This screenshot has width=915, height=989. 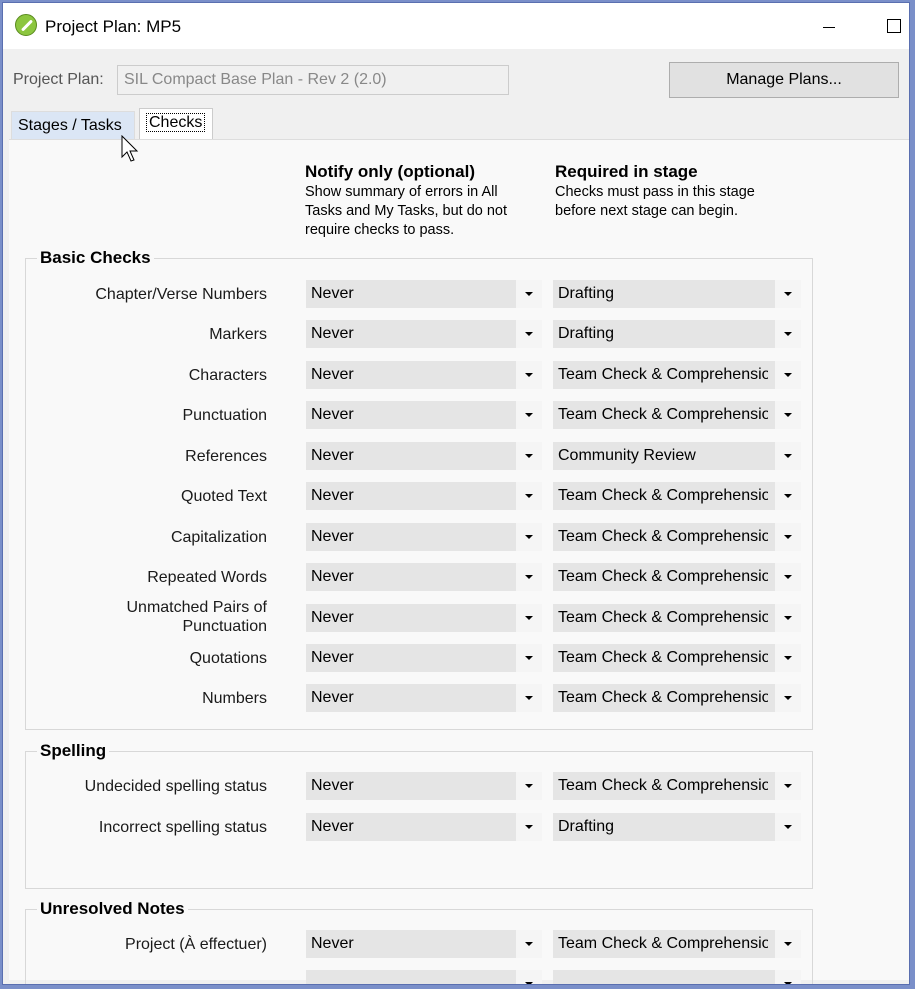 I want to click on row-label-quotations: Quotations, so click(x=228, y=658).